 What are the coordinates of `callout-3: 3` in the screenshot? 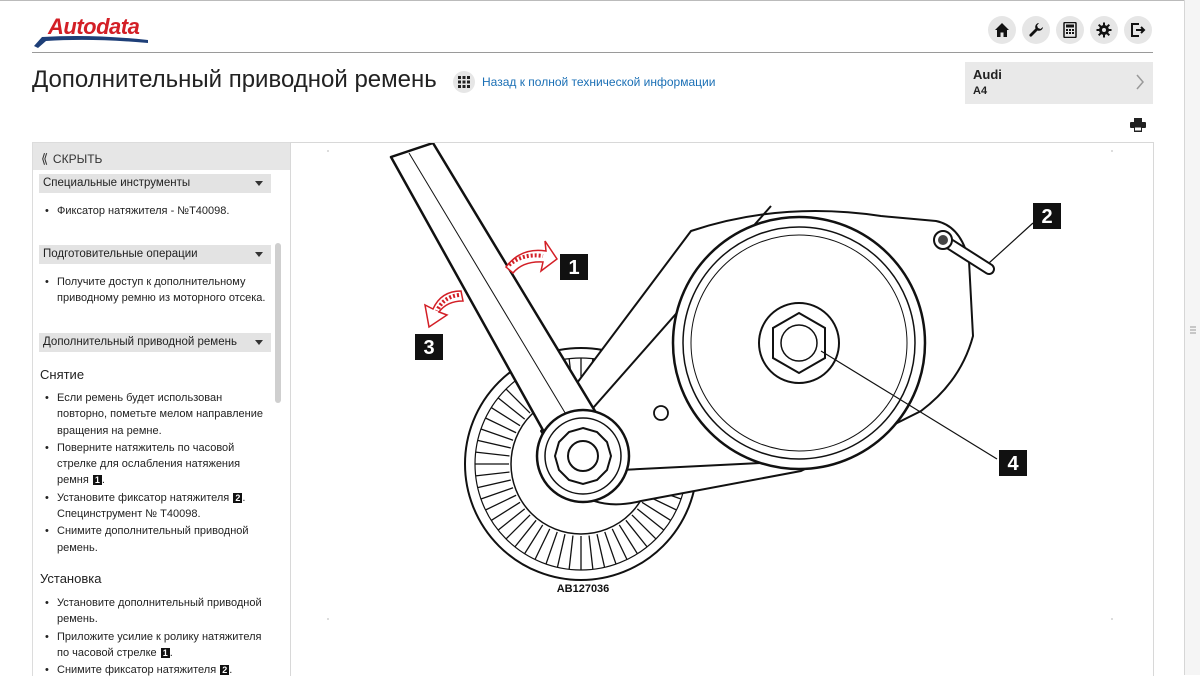 It's located at (429, 347).